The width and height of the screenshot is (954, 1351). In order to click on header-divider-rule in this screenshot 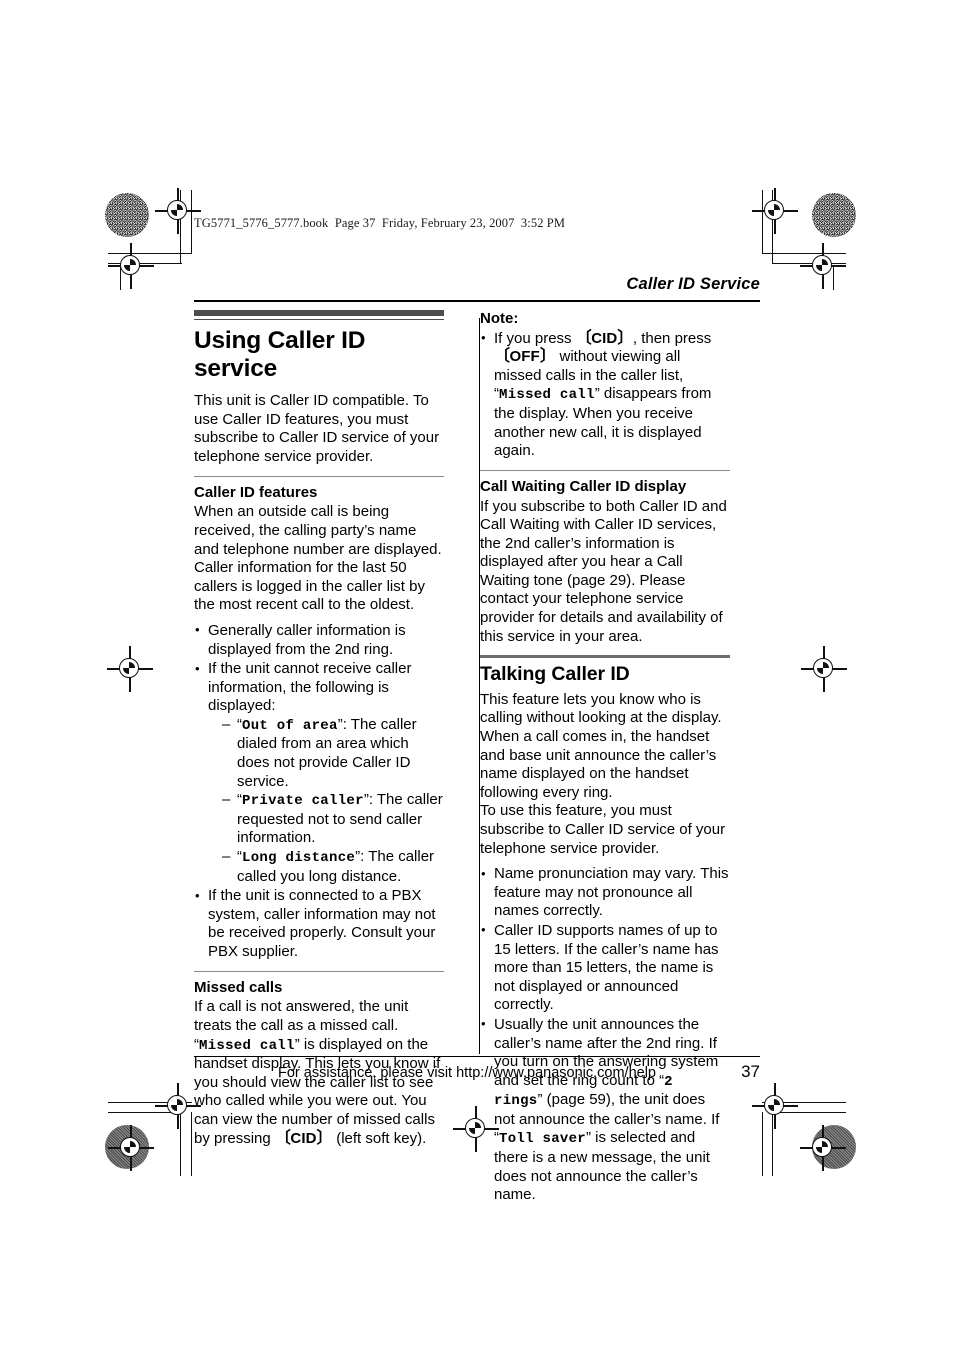, I will do `click(477, 301)`.